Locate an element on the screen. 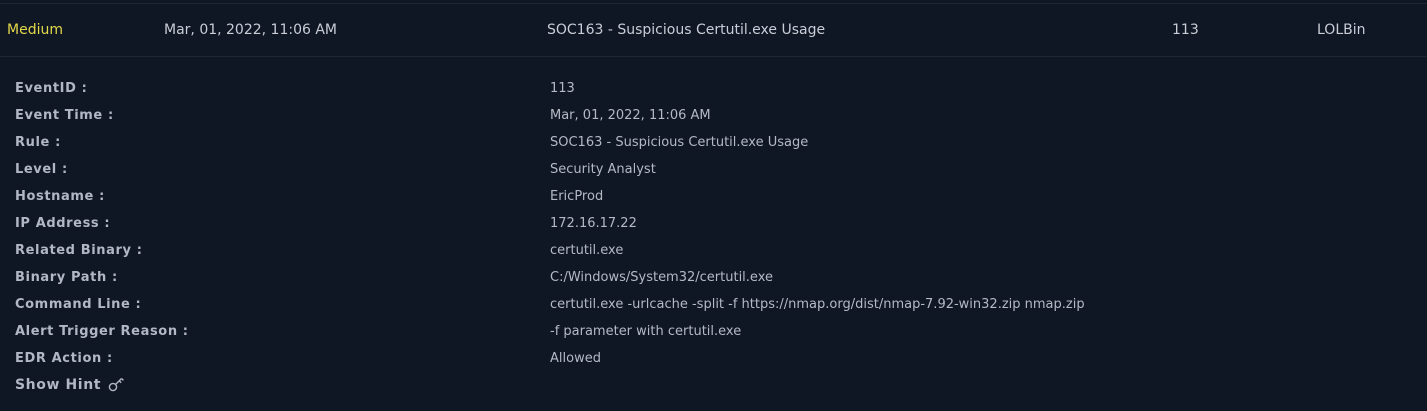 This screenshot has height=411, width=1427. detail-value: C:/Windows/System32/certutil.exe is located at coordinates (661, 277).